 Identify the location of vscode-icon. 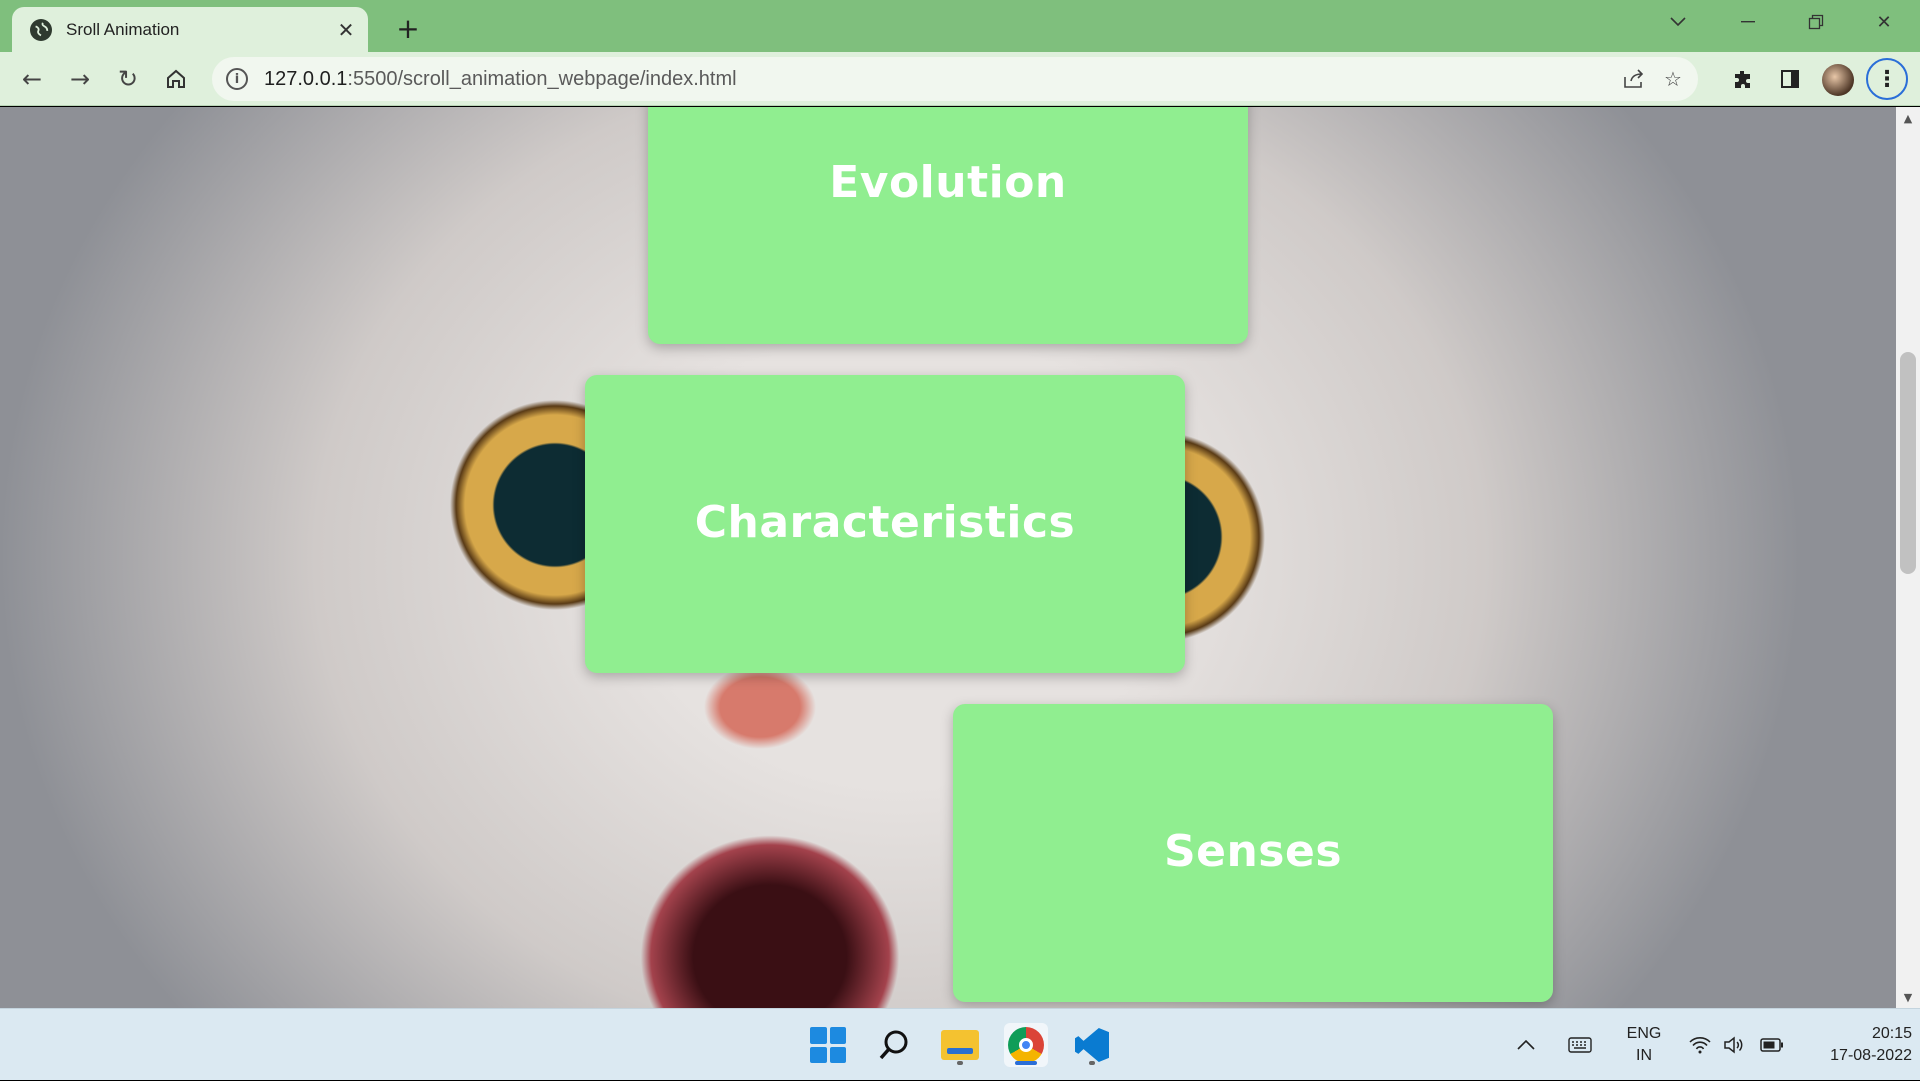
(1092, 1045).